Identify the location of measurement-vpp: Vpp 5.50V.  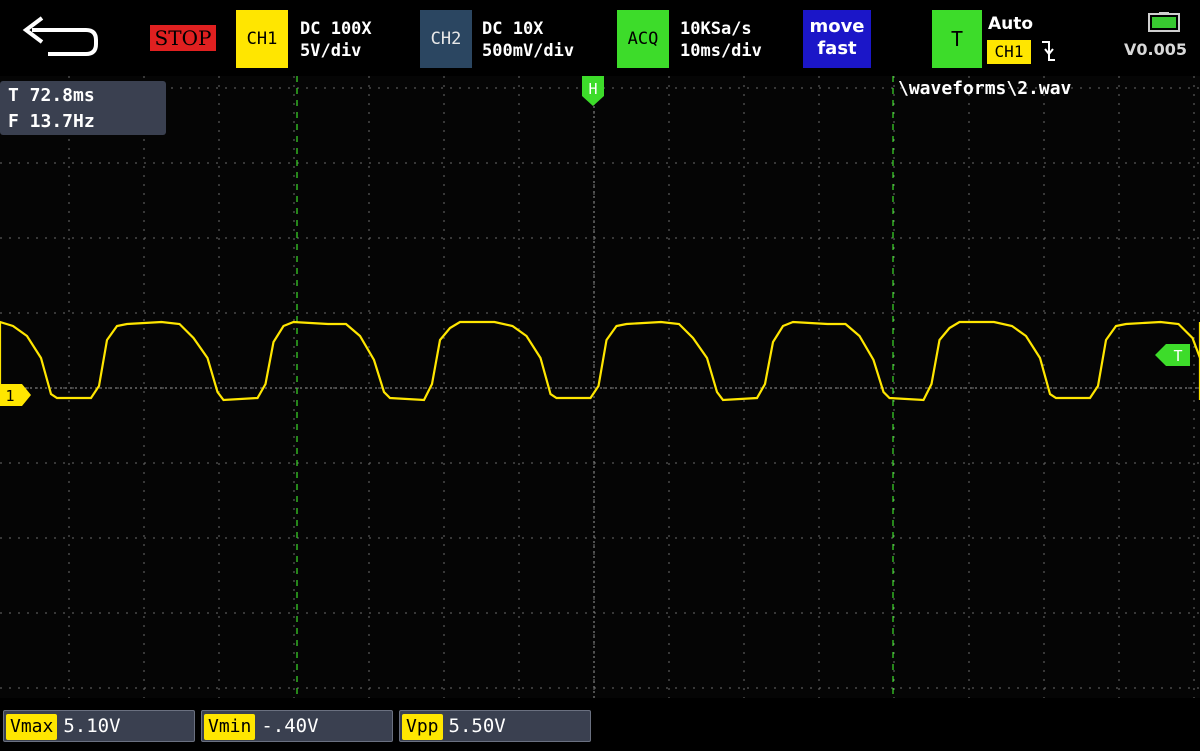
(495, 726).